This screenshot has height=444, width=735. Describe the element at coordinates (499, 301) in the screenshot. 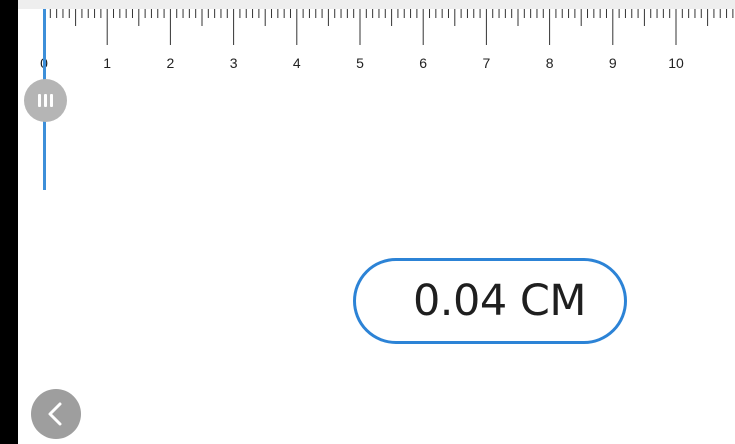

I see `measurement-value: 0.04 CM` at that location.